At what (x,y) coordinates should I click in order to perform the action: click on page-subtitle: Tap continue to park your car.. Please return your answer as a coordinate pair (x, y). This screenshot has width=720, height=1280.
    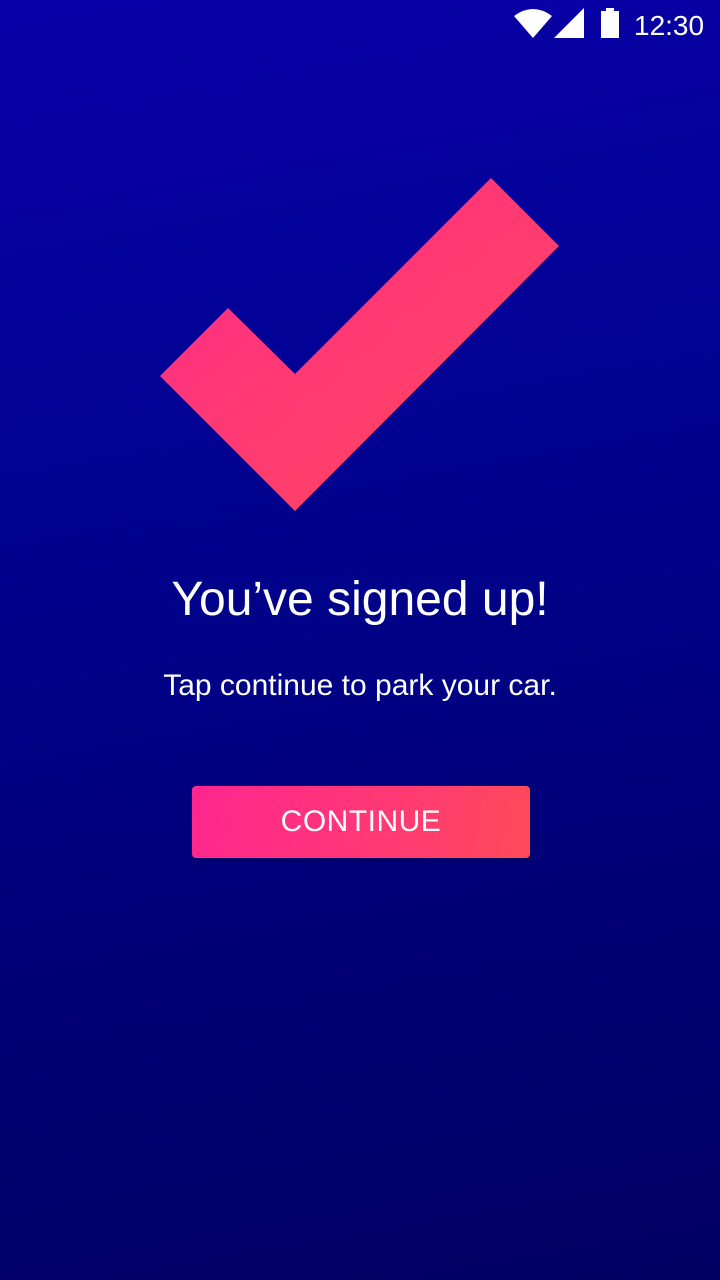
    Looking at the image, I should click on (360, 685).